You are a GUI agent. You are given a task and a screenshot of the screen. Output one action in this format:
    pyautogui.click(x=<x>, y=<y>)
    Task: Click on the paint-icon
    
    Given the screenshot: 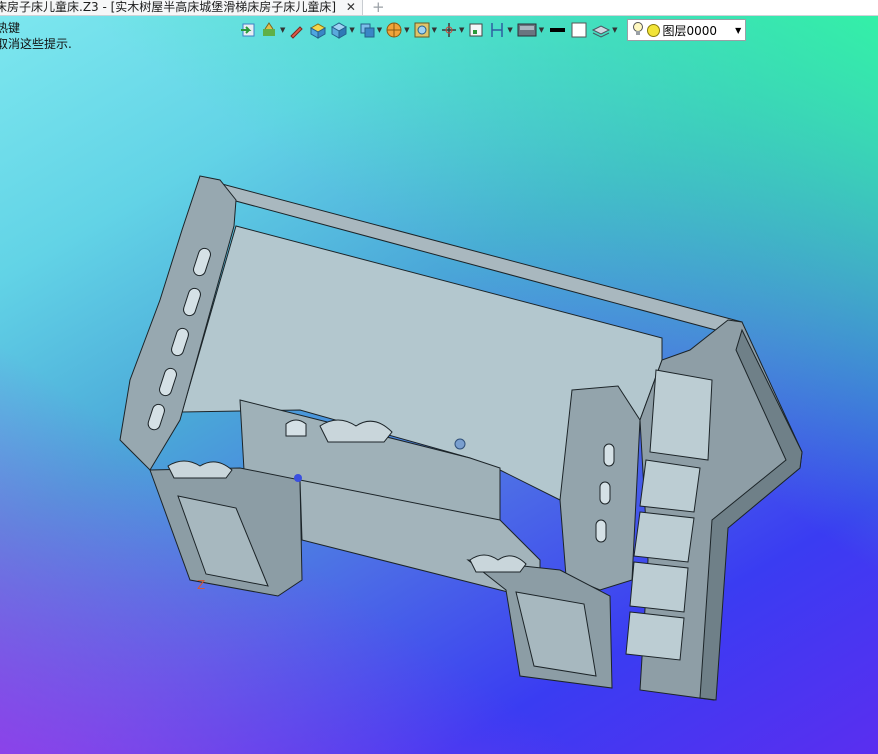 What is the action you would take?
    pyautogui.click(x=297, y=30)
    